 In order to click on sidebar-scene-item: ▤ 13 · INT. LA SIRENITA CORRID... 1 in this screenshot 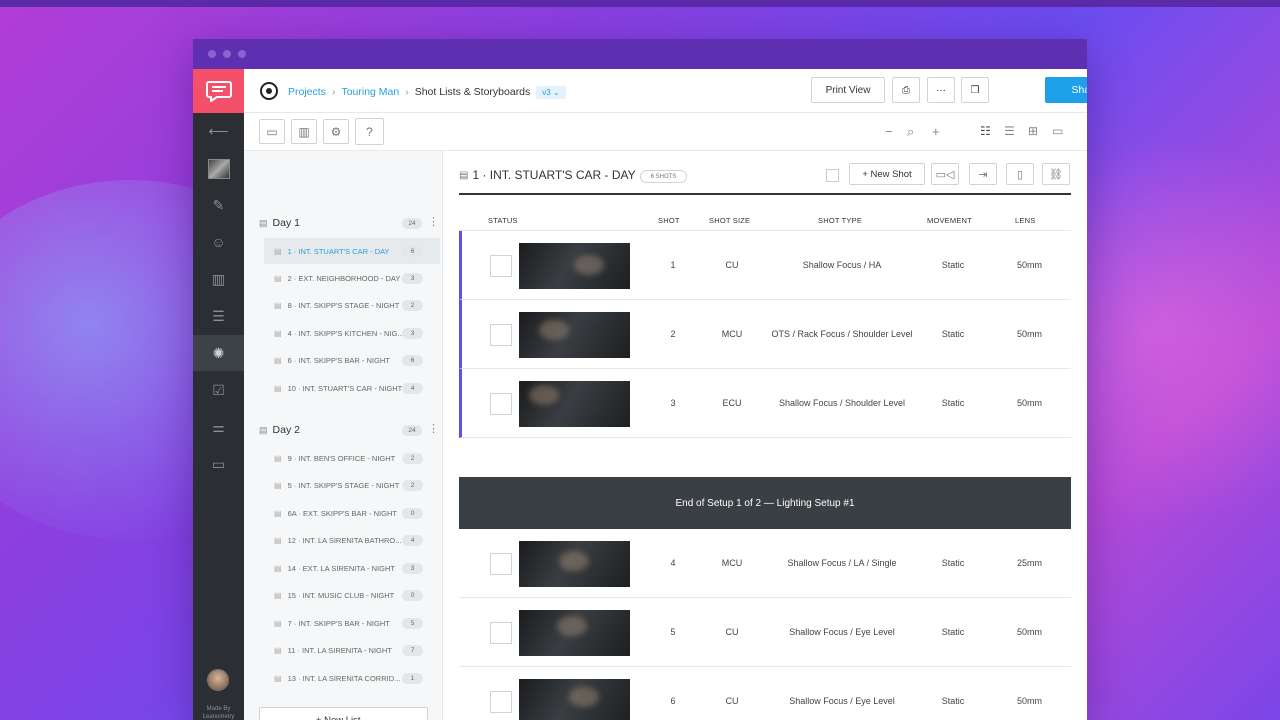, I will do `click(352, 678)`.